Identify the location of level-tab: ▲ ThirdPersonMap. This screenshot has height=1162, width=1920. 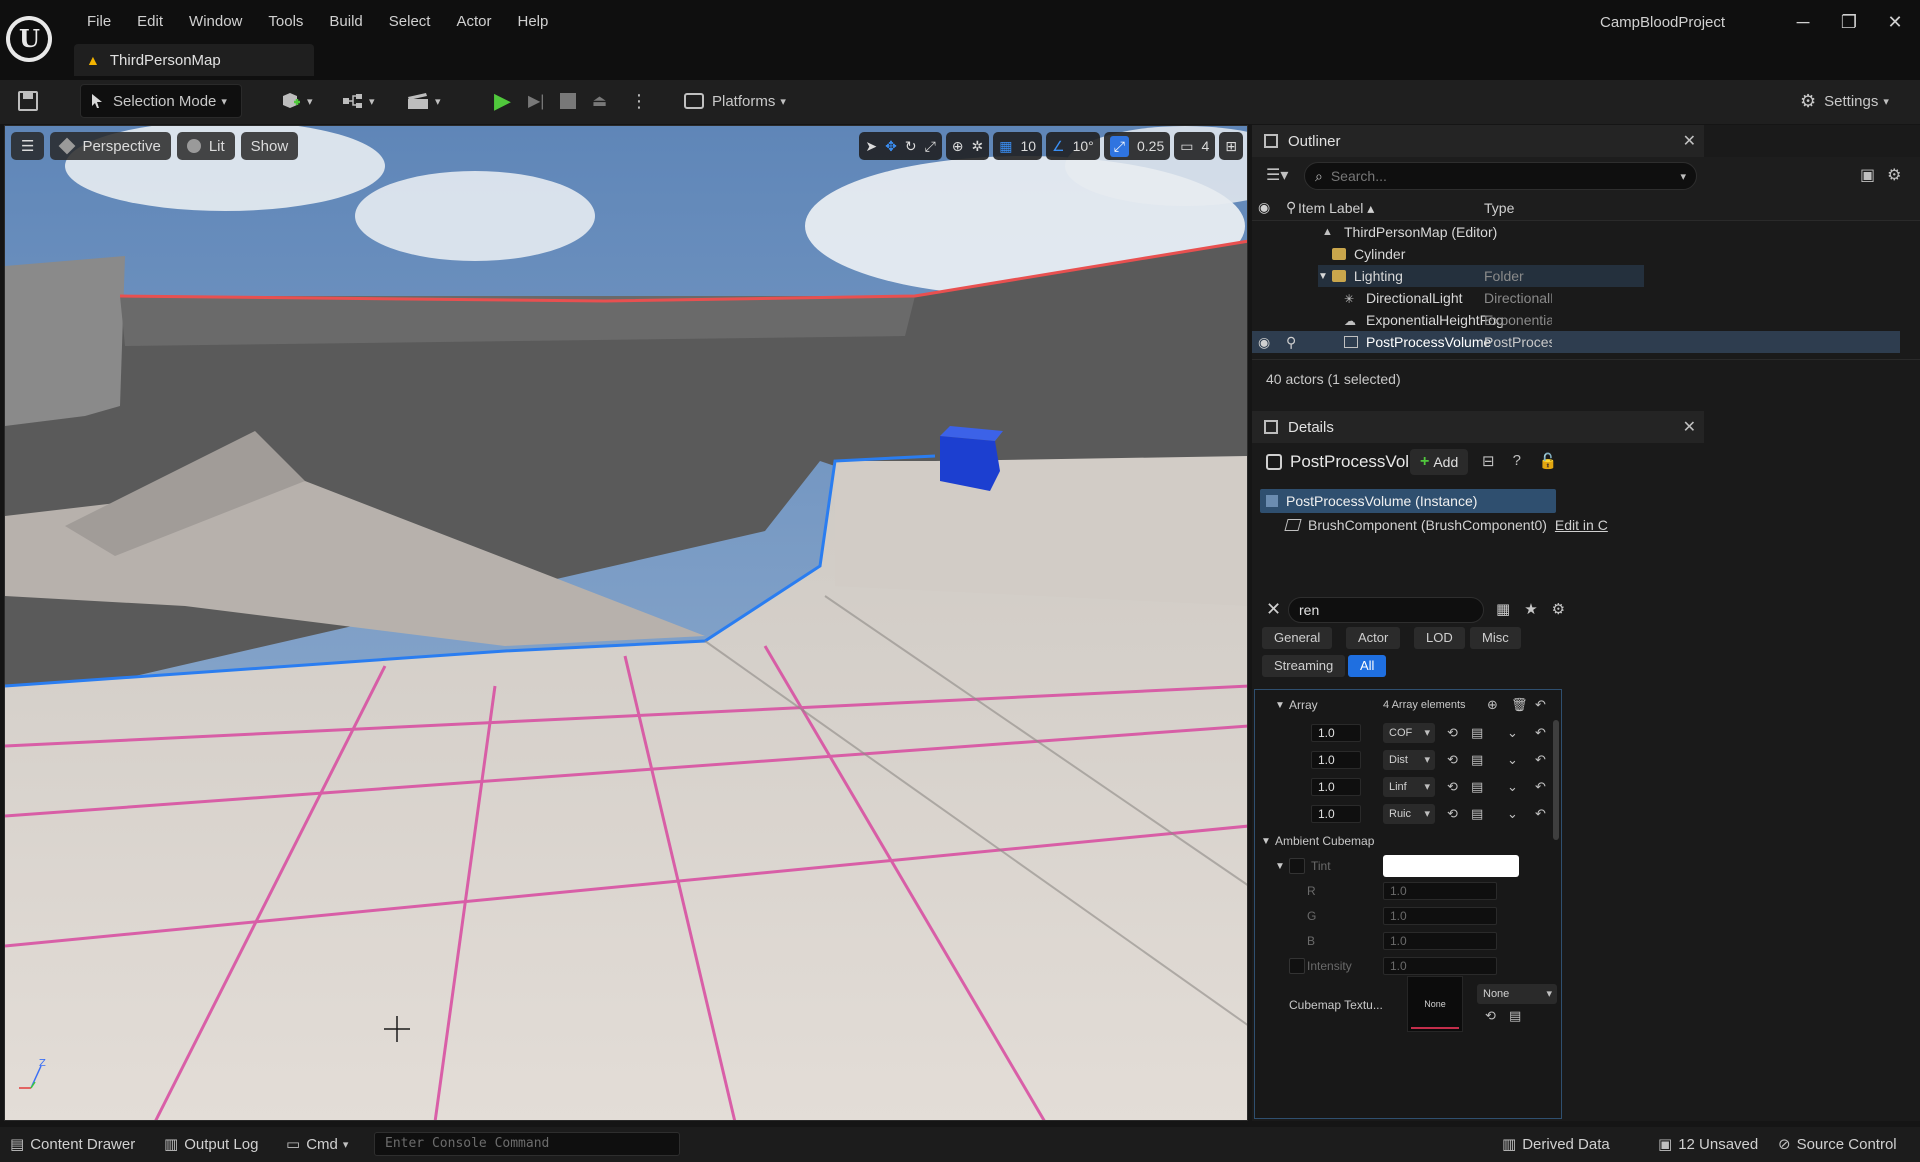
(194, 60).